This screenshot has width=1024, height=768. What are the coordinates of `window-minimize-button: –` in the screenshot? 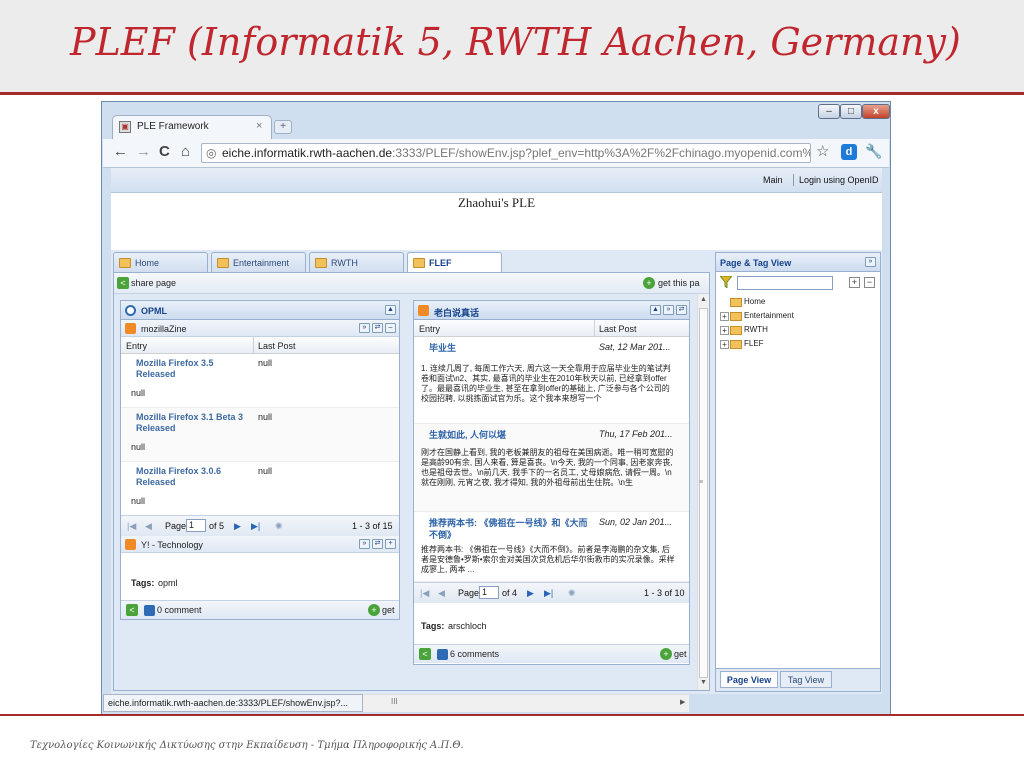 It's located at (829, 111).